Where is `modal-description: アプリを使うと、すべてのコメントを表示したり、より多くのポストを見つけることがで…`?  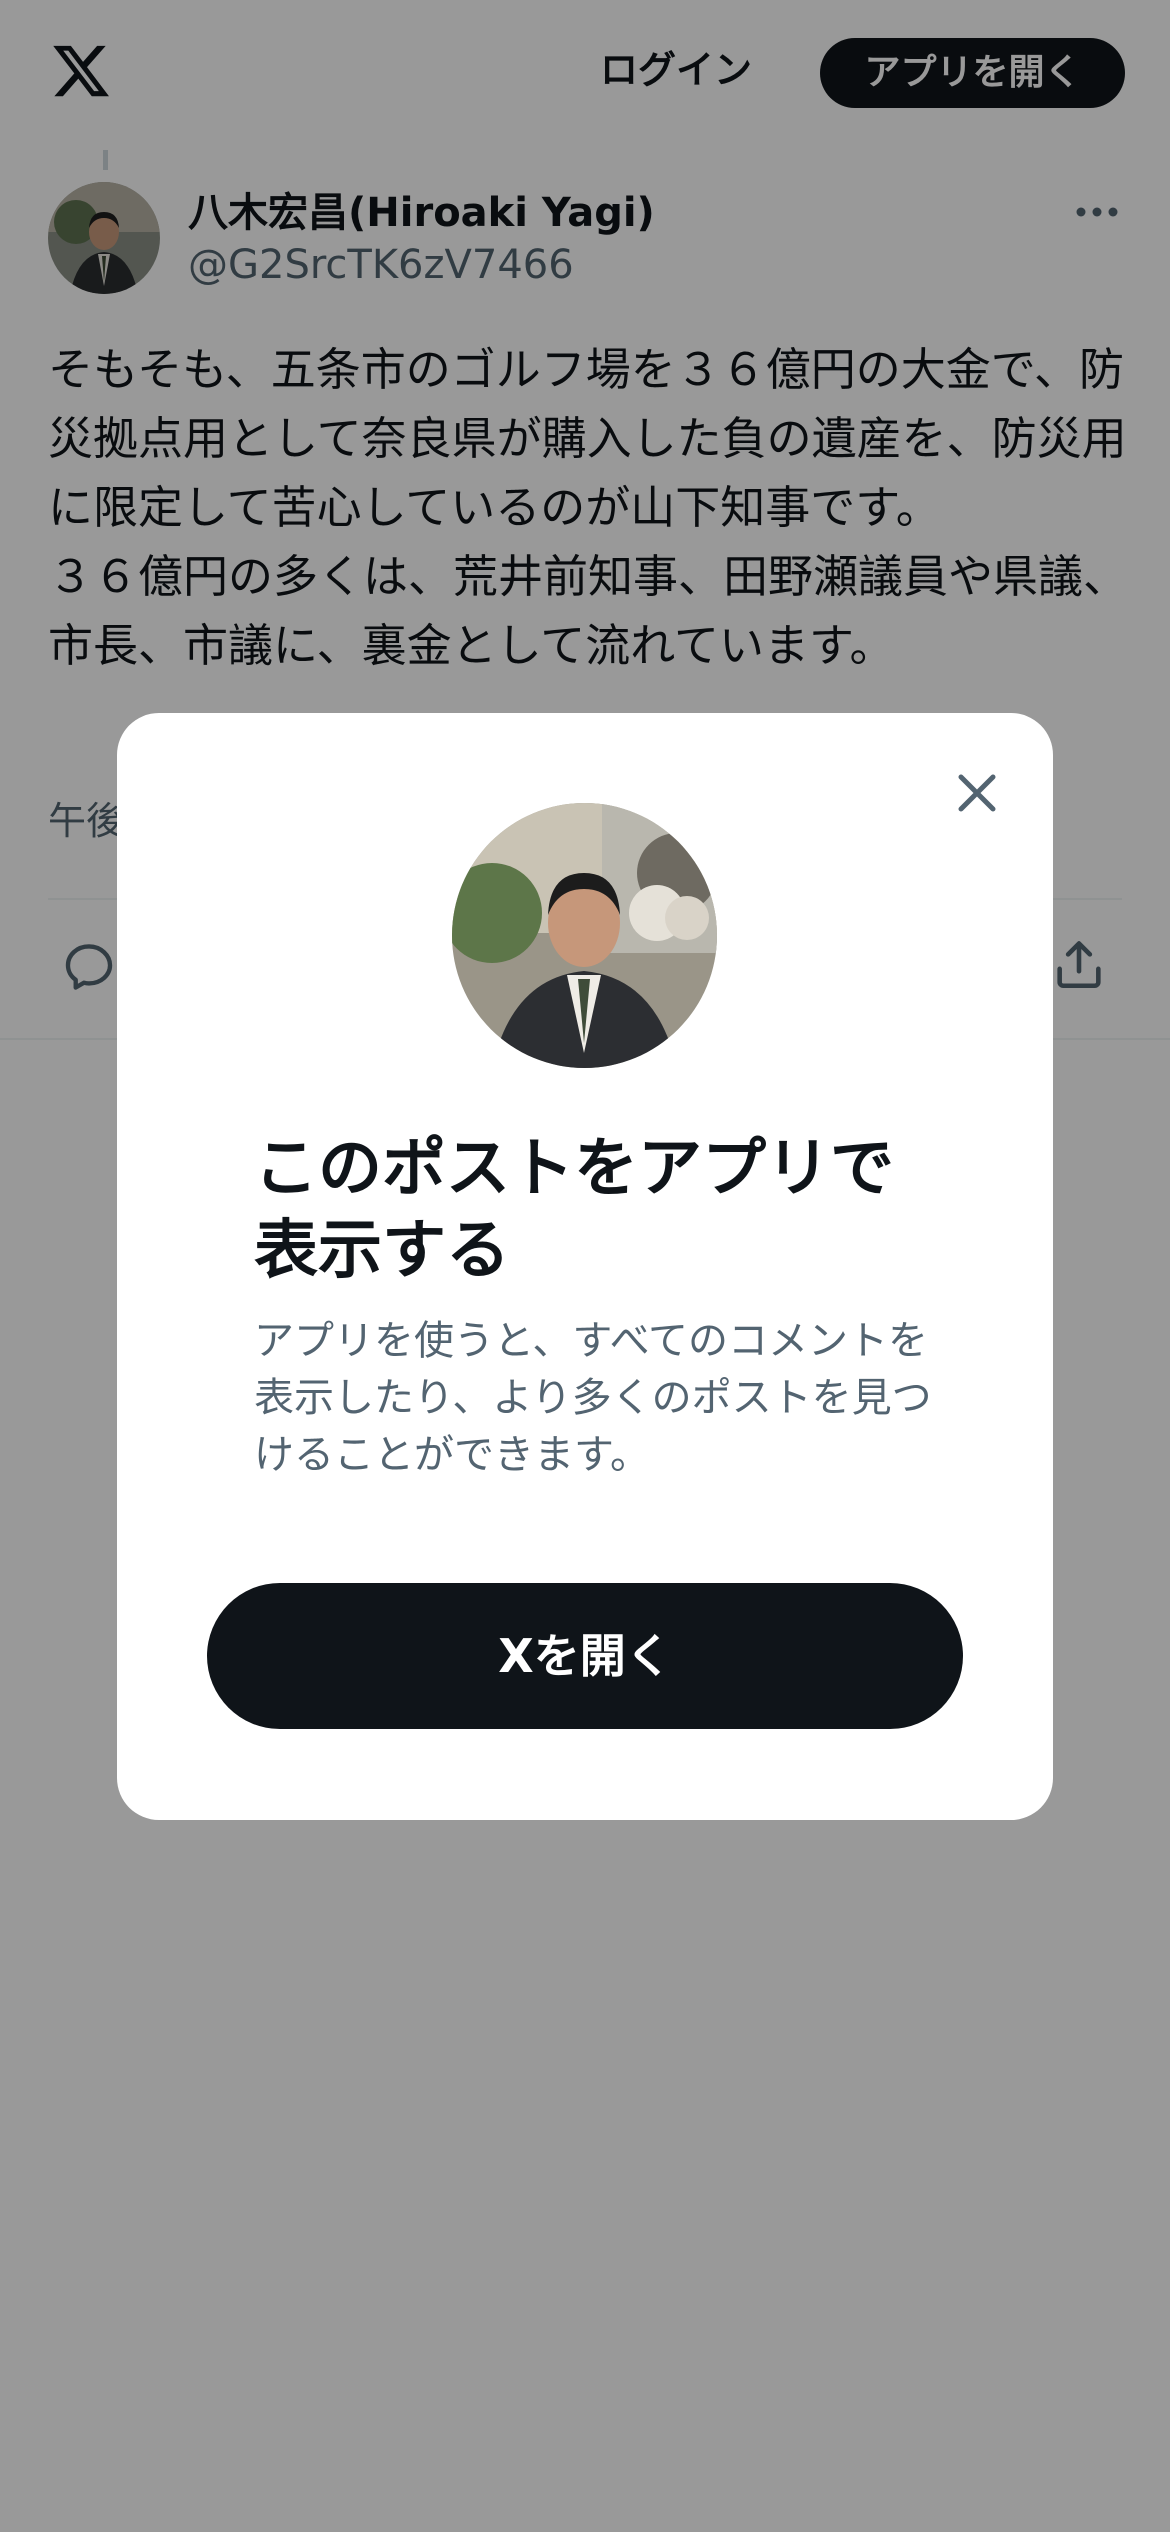
modal-description: アプリを使うと、すべてのコメントを表示したり、より多くのポストを見つけることがで… is located at coordinates (593, 1398).